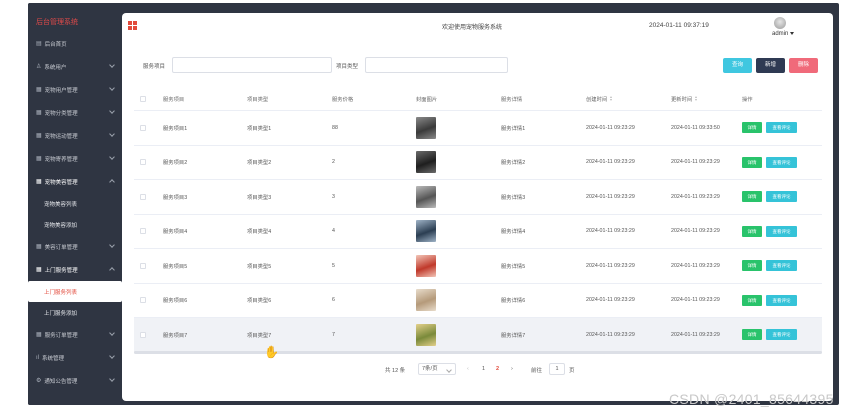  What do you see at coordinates (252, 65) in the screenshot?
I see `service-name-input` at bounding box center [252, 65].